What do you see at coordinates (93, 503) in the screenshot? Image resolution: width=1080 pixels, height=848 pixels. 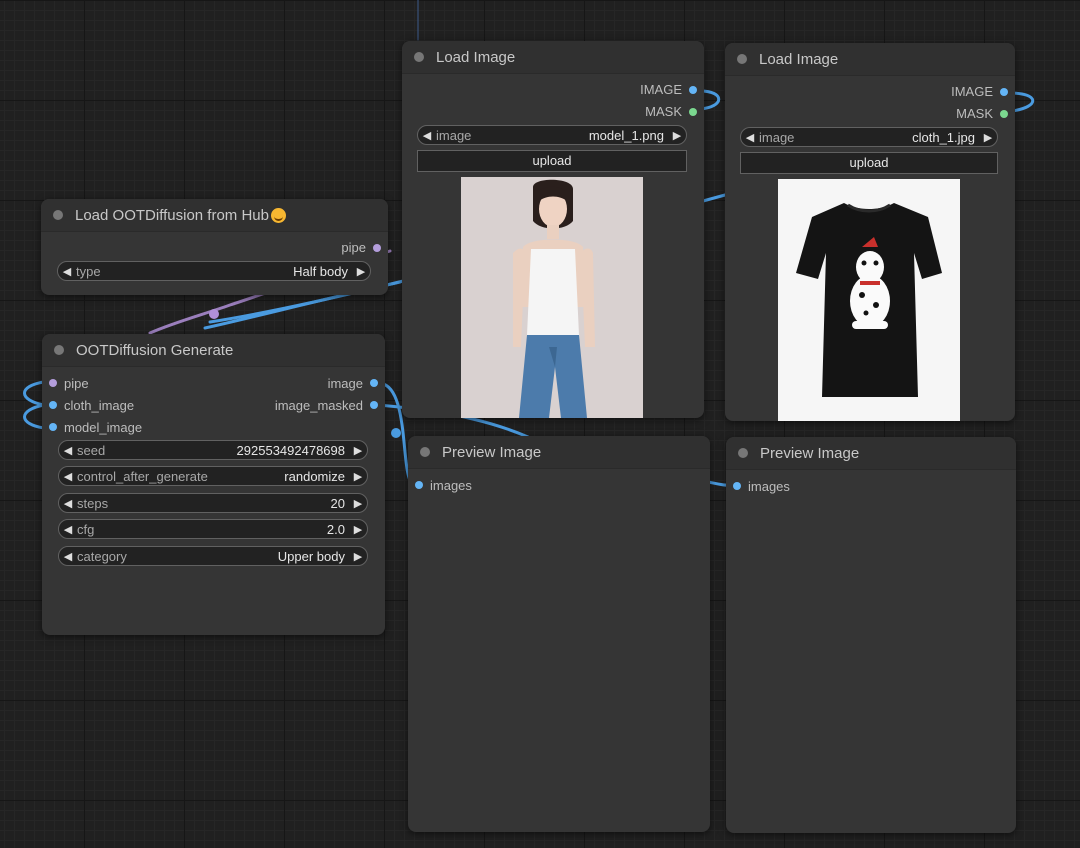 I see `widget-label: steps` at bounding box center [93, 503].